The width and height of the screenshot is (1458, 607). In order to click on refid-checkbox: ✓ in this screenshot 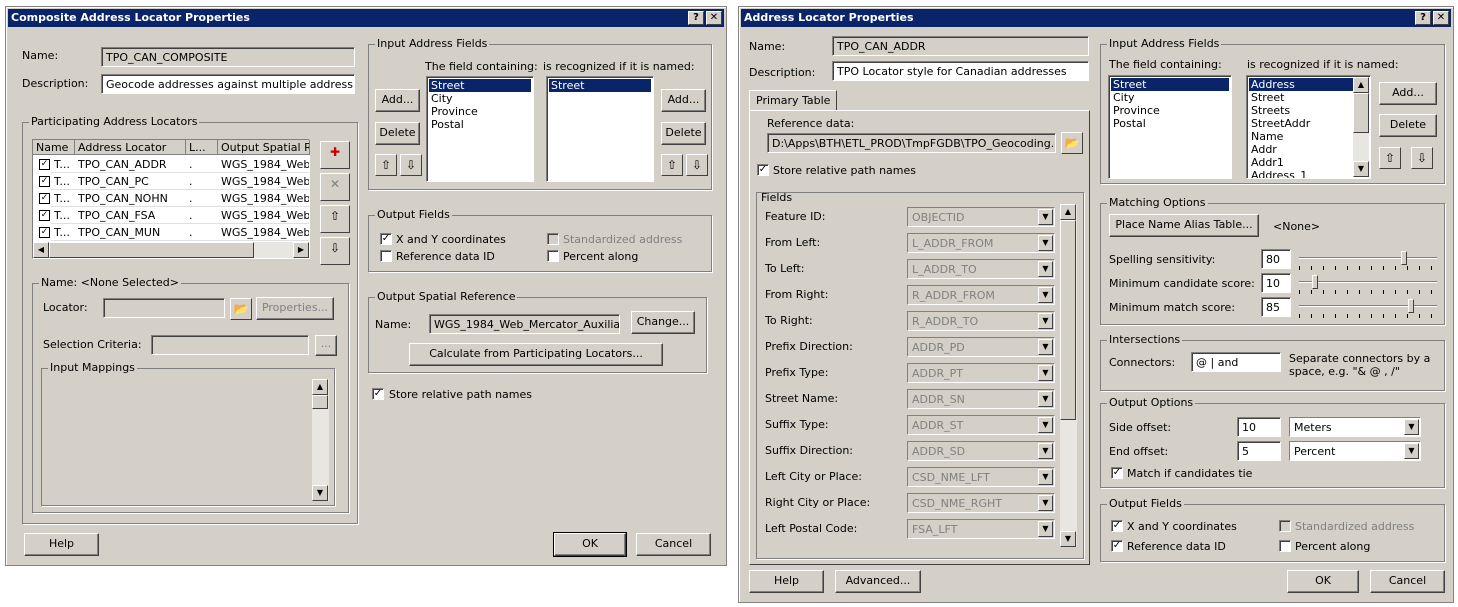, I will do `click(1117, 546)`.